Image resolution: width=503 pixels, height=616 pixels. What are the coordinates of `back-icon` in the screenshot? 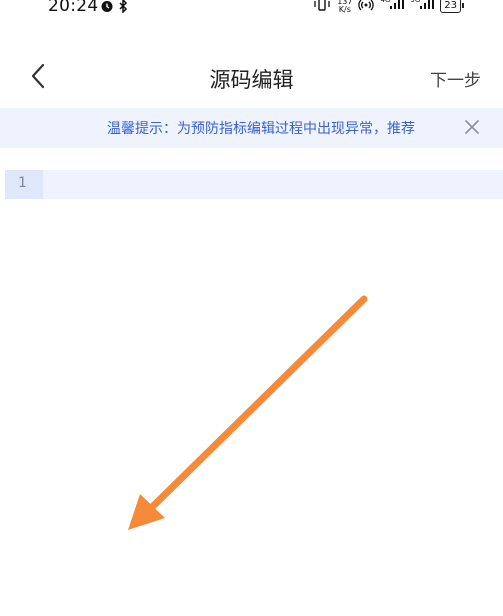 It's located at (38, 76).